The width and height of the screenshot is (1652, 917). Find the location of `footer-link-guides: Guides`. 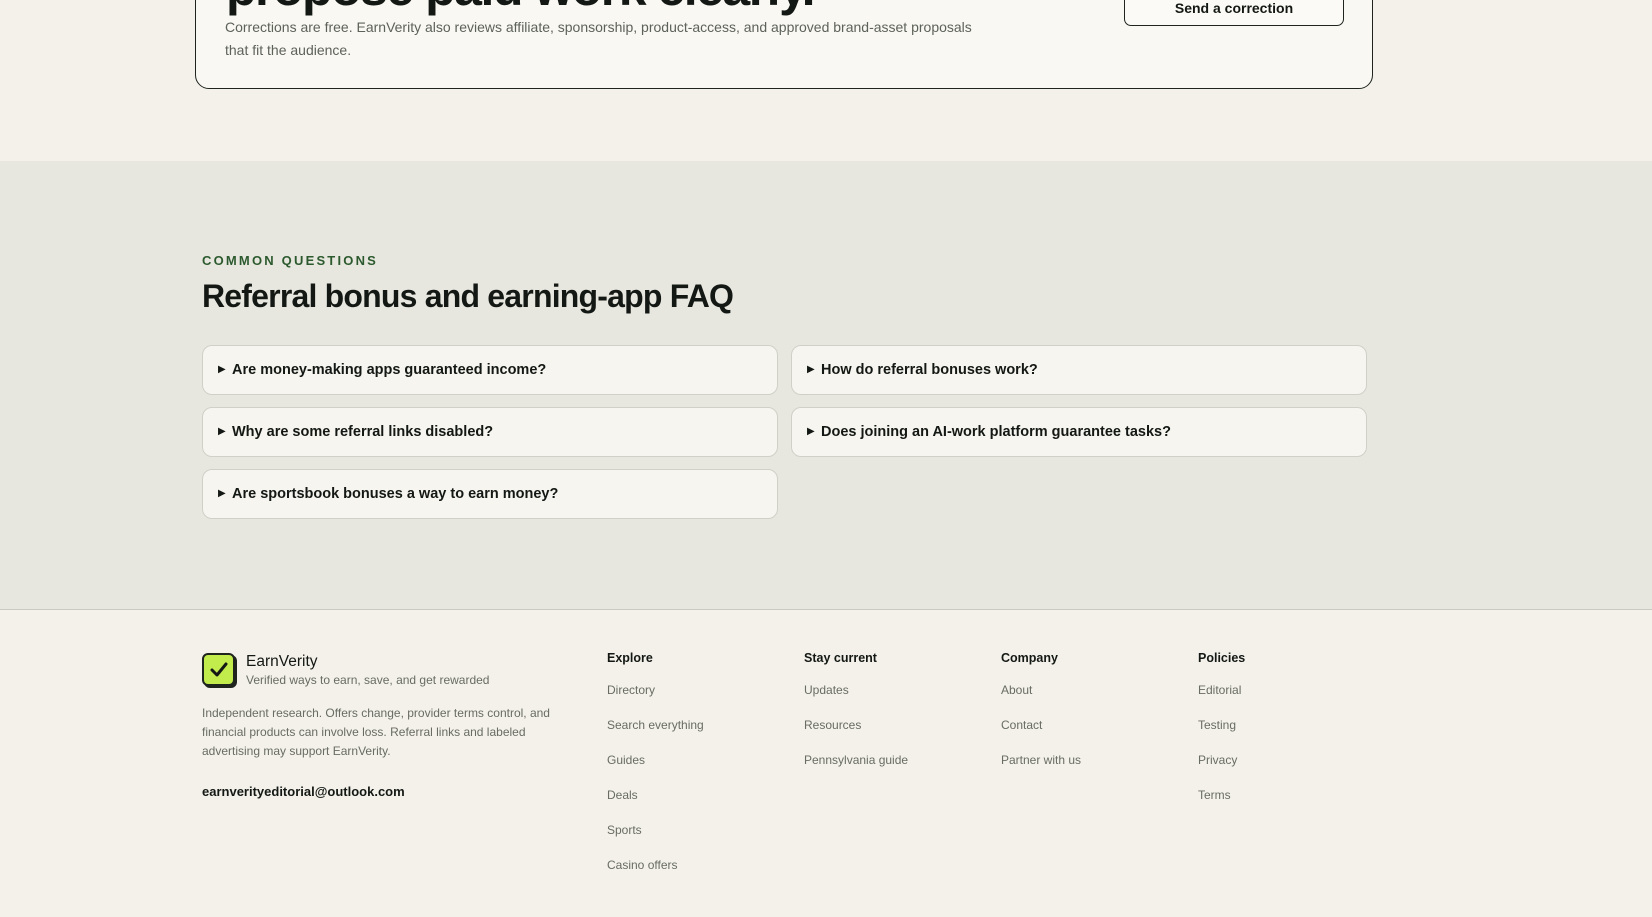

footer-link-guides: Guides is located at coordinates (626, 760).